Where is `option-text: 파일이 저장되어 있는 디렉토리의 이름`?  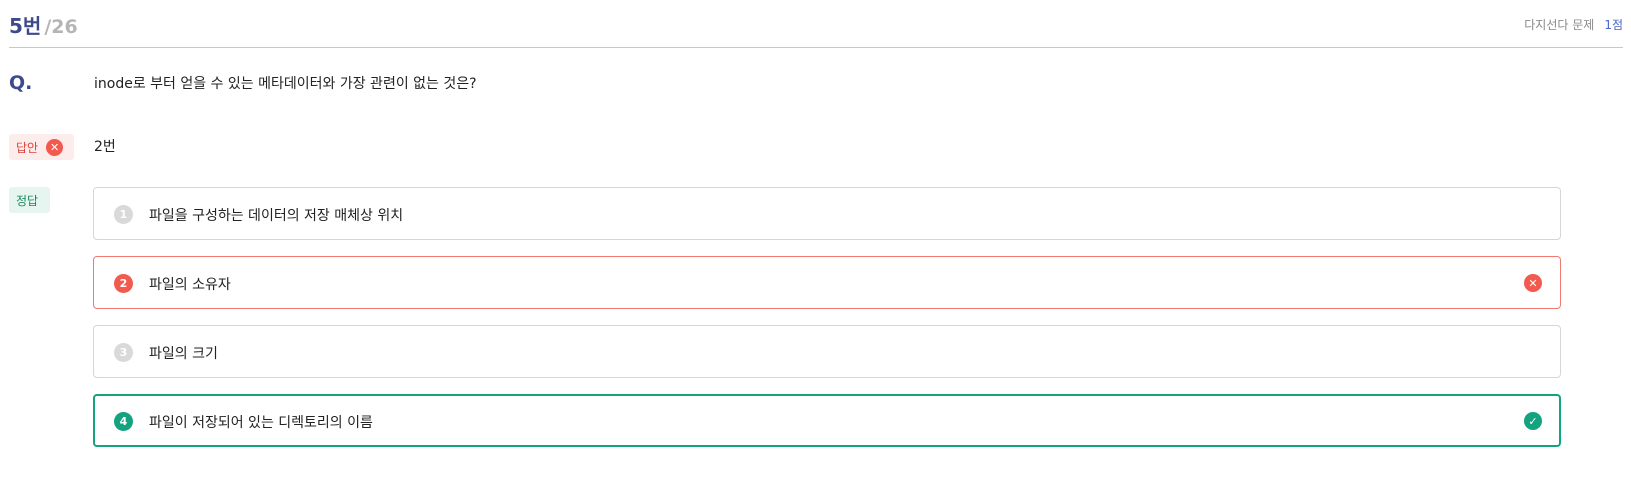 option-text: 파일이 저장되어 있는 디렉토리의 이름 is located at coordinates (261, 423).